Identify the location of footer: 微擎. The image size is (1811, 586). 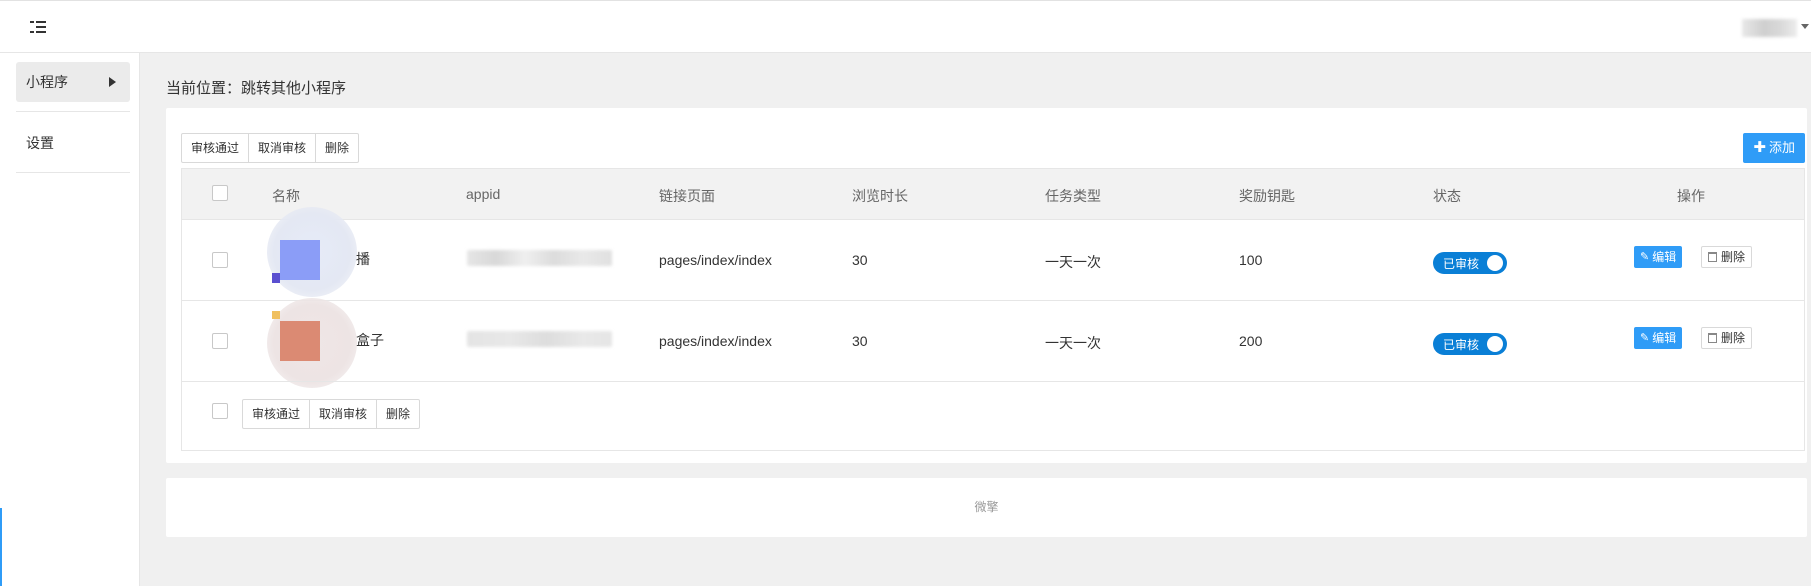
(986, 507).